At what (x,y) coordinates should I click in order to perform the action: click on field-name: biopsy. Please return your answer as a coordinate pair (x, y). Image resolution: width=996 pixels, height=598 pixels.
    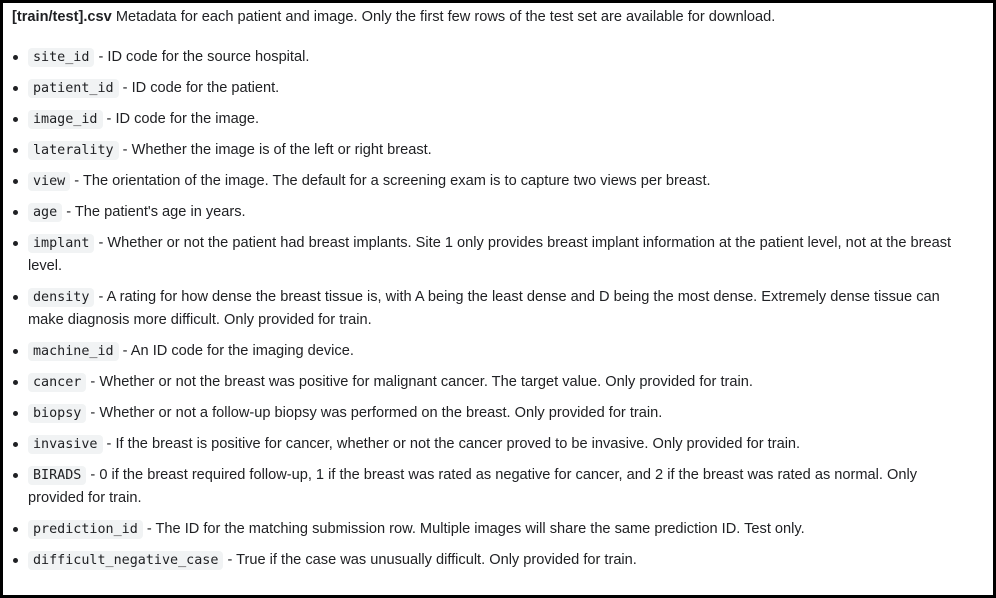
    Looking at the image, I should click on (57, 413).